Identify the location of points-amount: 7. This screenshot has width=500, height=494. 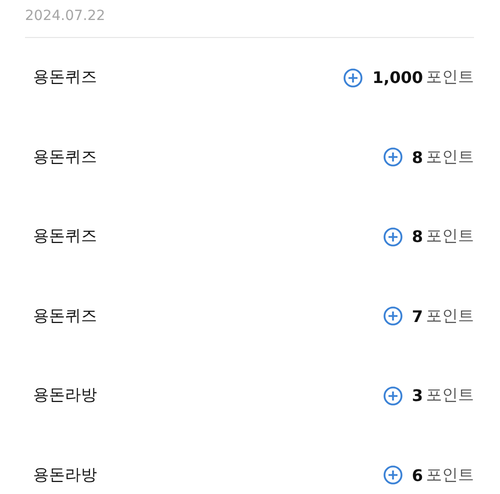
(417, 316).